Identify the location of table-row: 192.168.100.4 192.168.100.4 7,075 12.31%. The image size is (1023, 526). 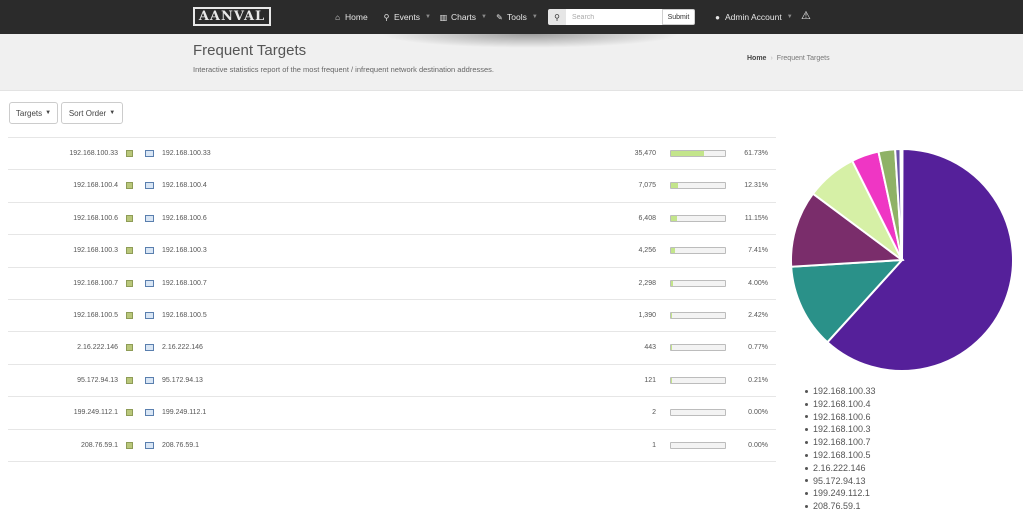
(392, 186).